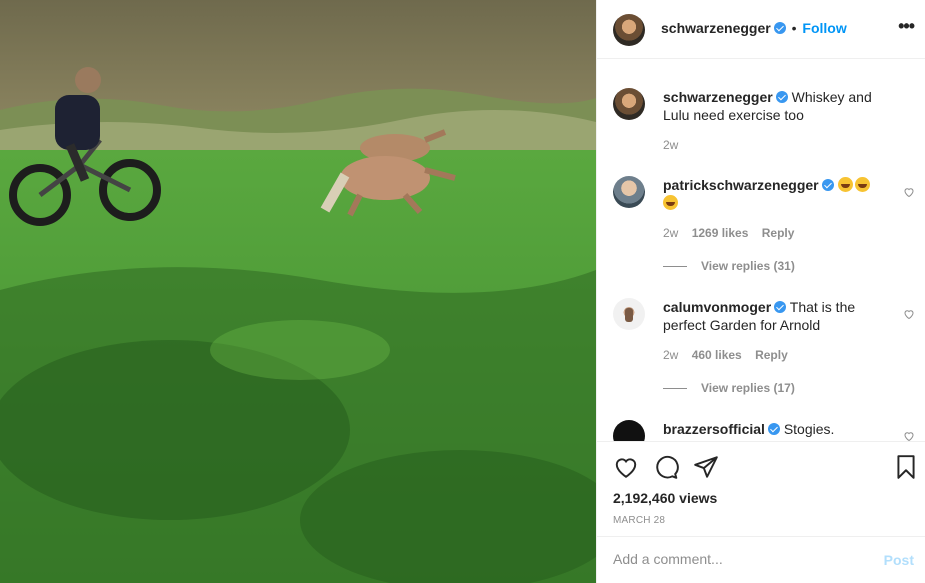 This screenshot has height=583, width=925. I want to click on heart-icon, so click(626, 467).